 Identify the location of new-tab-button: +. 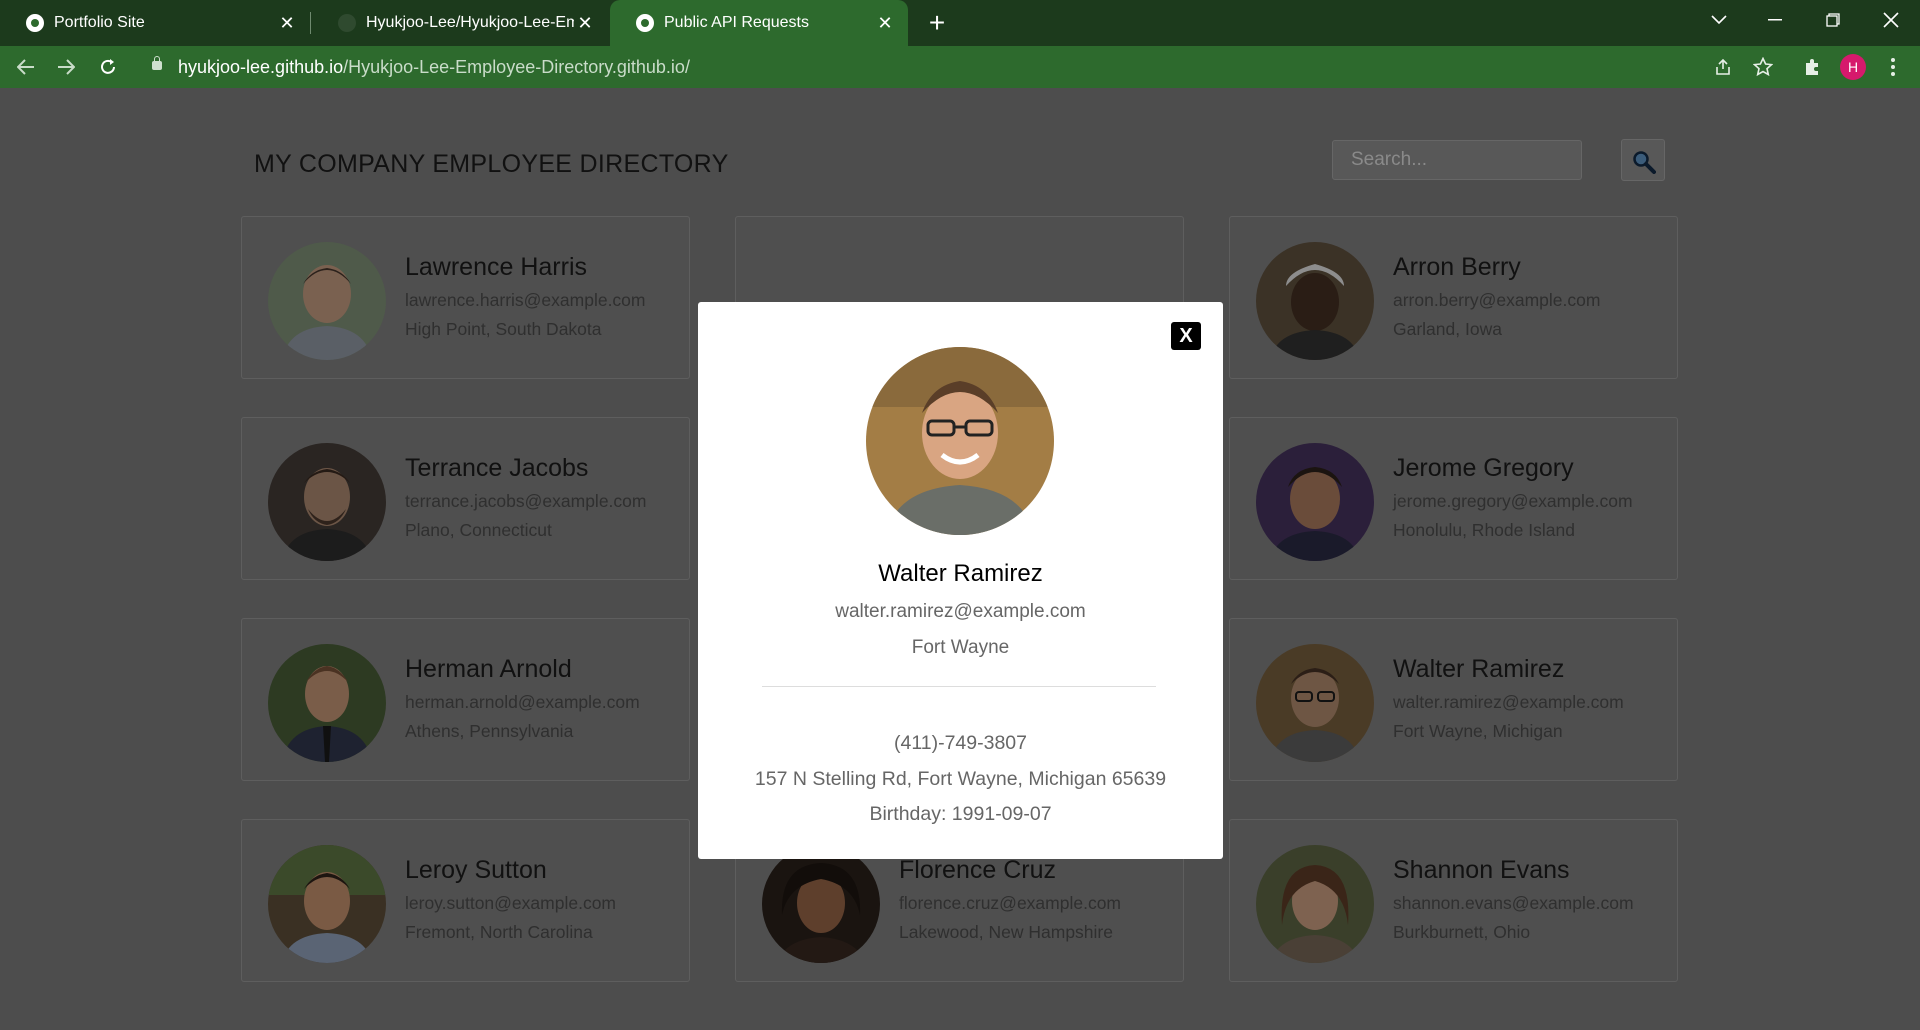
(937, 23).